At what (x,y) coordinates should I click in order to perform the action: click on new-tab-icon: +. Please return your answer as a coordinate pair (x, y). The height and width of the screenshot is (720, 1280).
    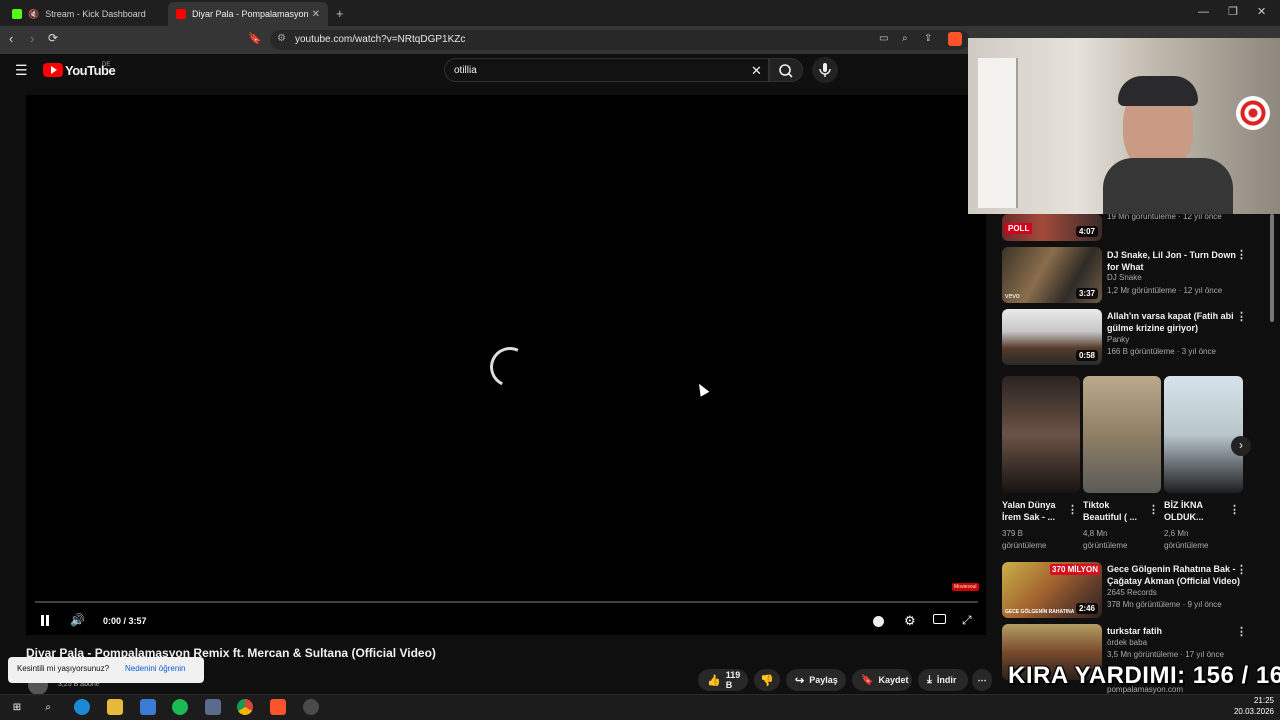
    Looking at the image, I should click on (340, 13).